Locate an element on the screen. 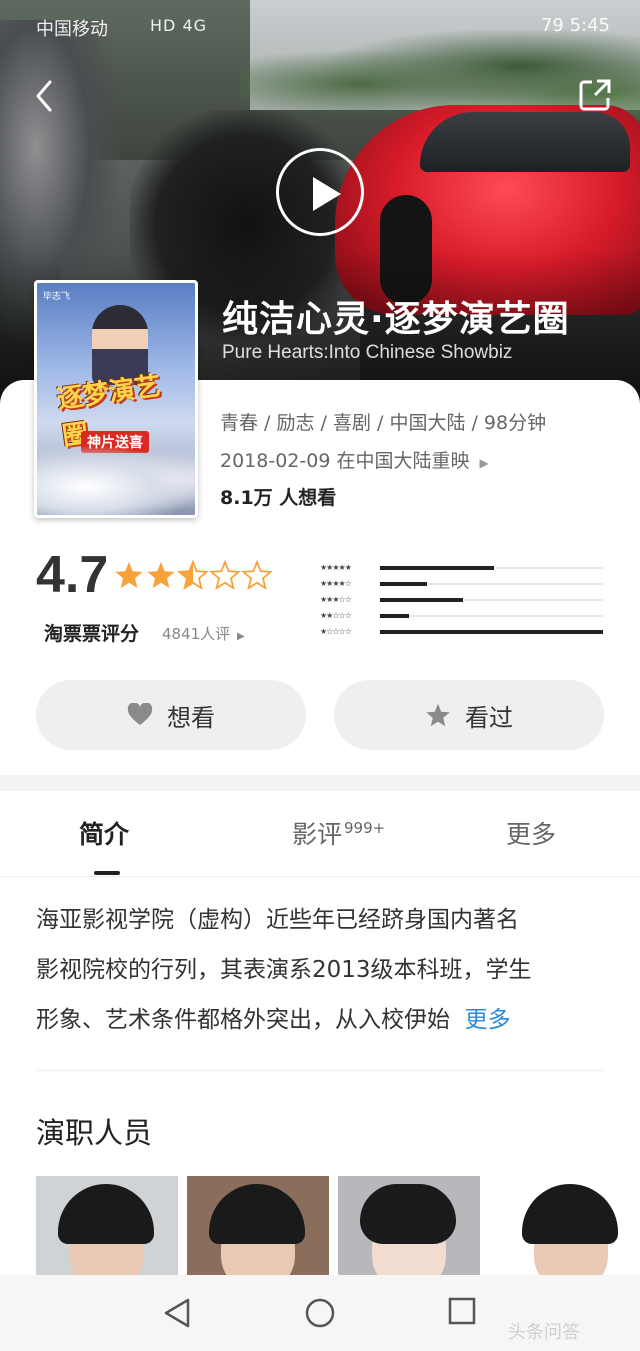 The height and width of the screenshot is (1351, 640). carrier-label: 中国移动 is located at coordinates (72, 29).